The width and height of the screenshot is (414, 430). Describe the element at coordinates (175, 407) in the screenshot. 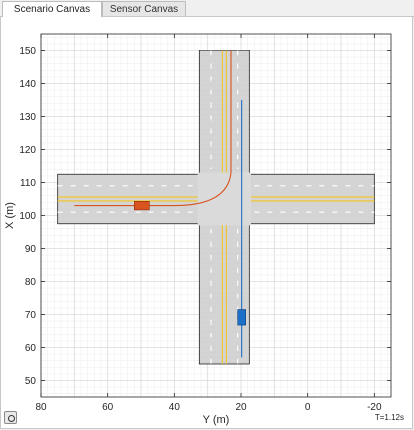

I see `x-tick-label: 40` at that location.